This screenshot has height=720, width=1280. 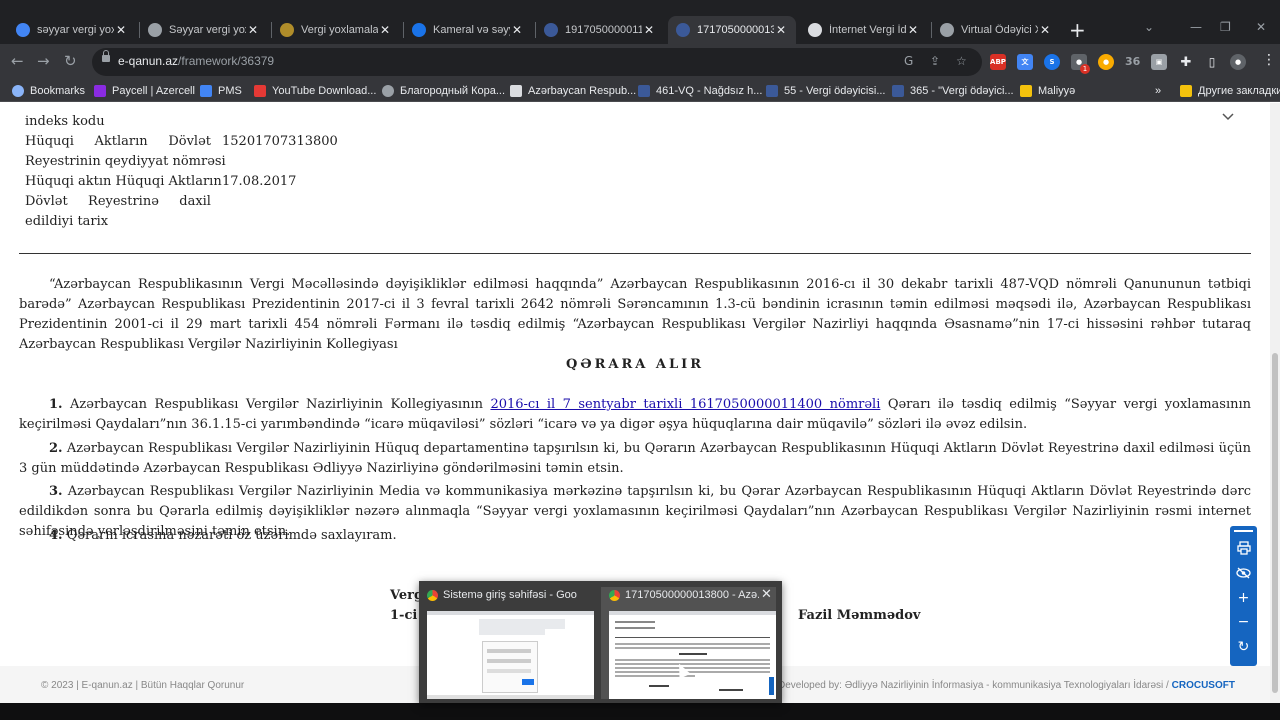 I want to click on download-icon, so click(x=260, y=91).